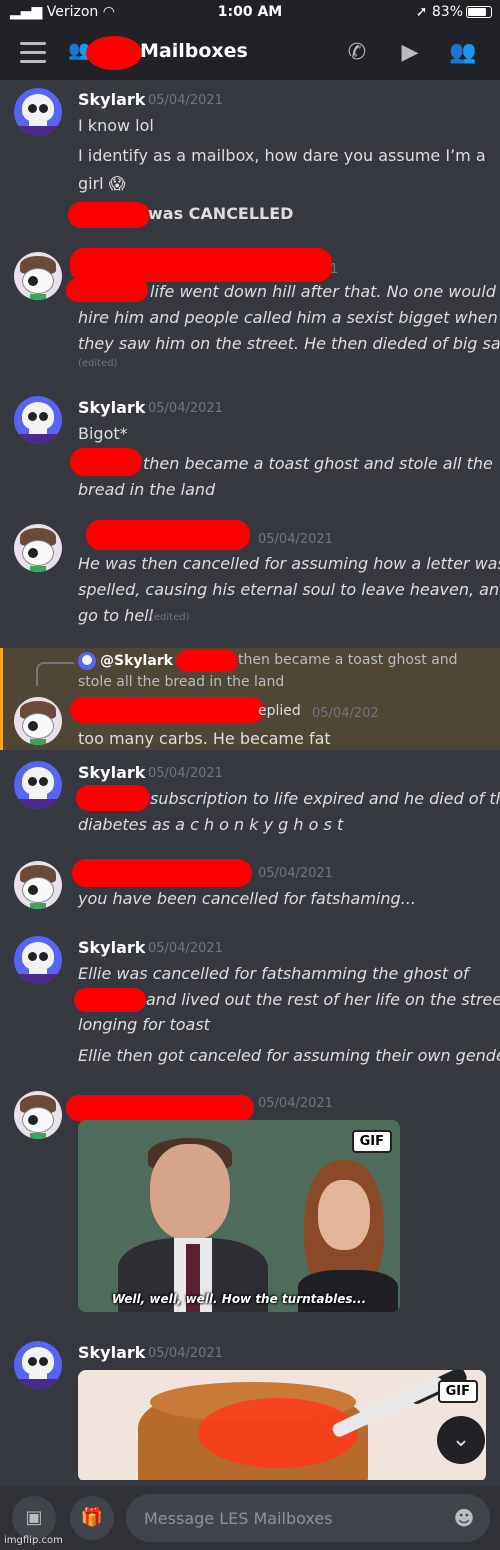 This screenshot has height=1550, width=500. What do you see at coordinates (345, 713) in the screenshot?
I see `message-timestamp: 05/04/202` at bounding box center [345, 713].